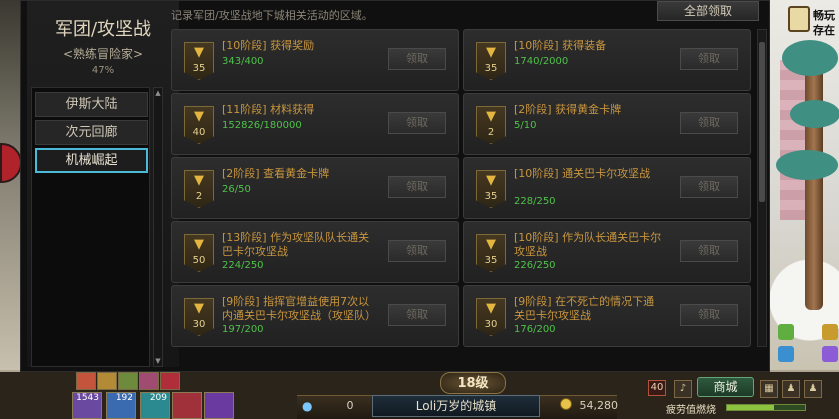  What do you see at coordinates (566, 404) in the screenshot?
I see `coin-icon` at bounding box center [566, 404].